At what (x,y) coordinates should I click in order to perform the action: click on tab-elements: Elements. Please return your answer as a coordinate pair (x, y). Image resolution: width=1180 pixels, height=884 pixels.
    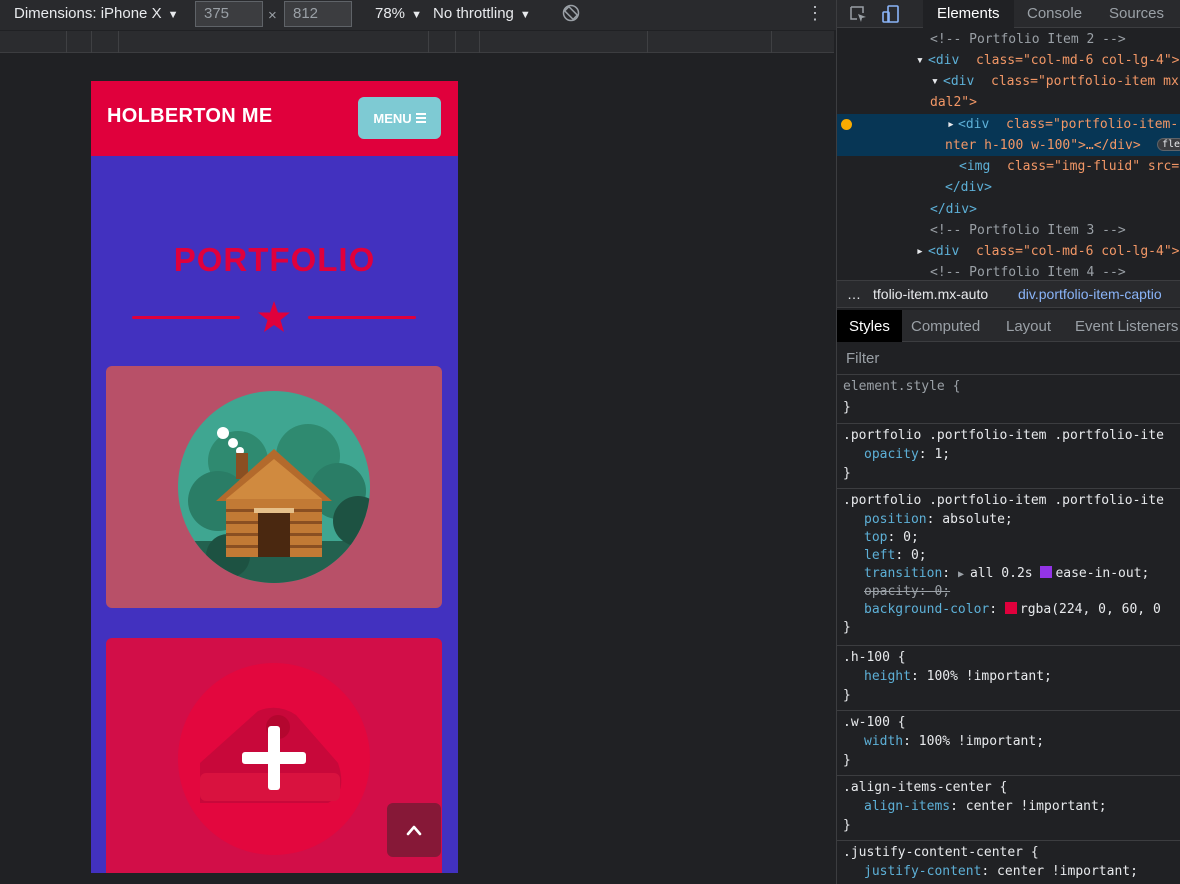
    Looking at the image, I should click on (968, 14).